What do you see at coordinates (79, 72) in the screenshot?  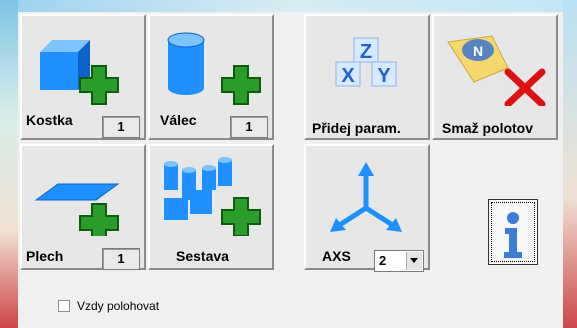 I see `cube-add-icon` at bounding box center [79, 72].